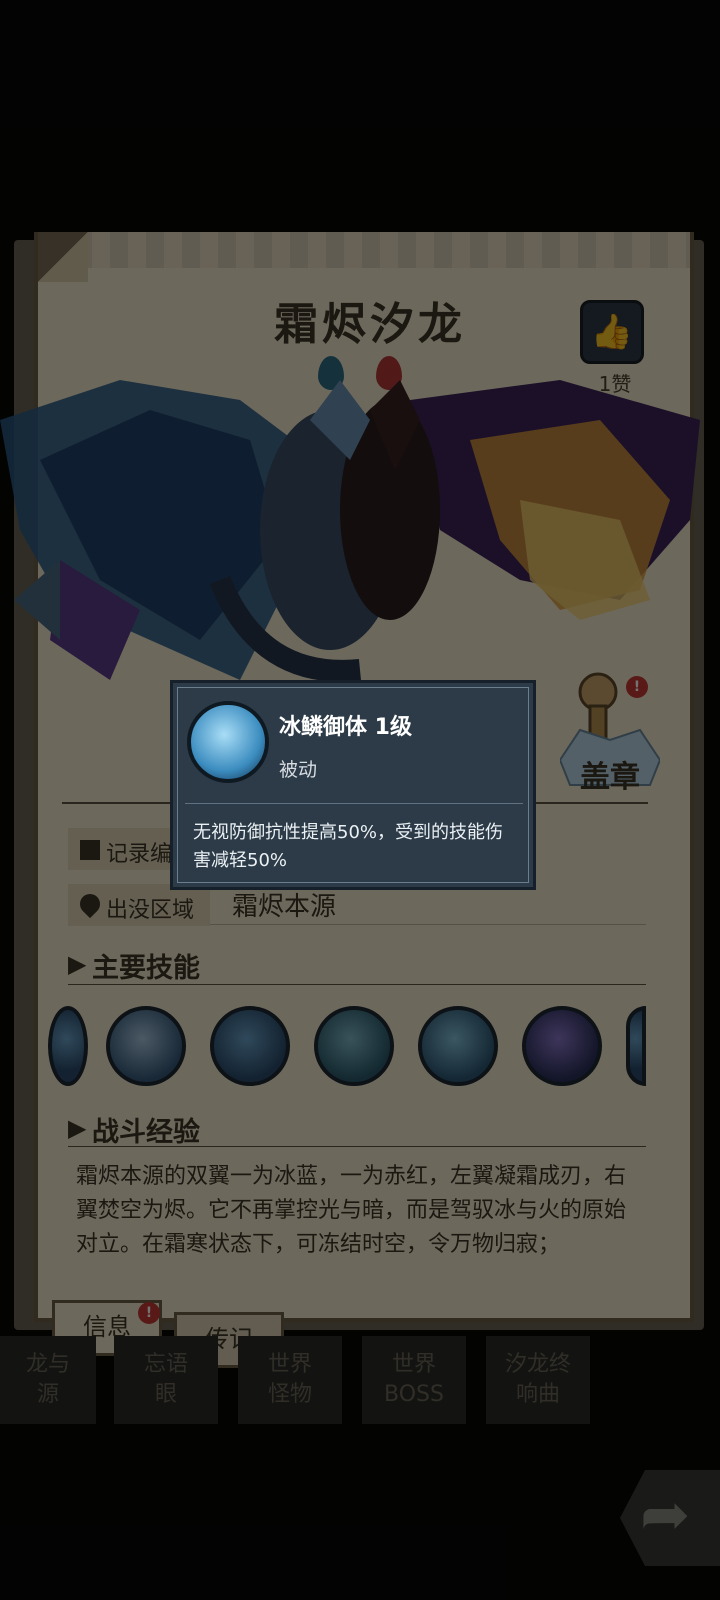 The width and height of the screenshot is (720, 1600). Describe the element at coordinates (414, 1380) in the screenshot. I see `bottom-tab-4: 世界 BOSS` at that location.